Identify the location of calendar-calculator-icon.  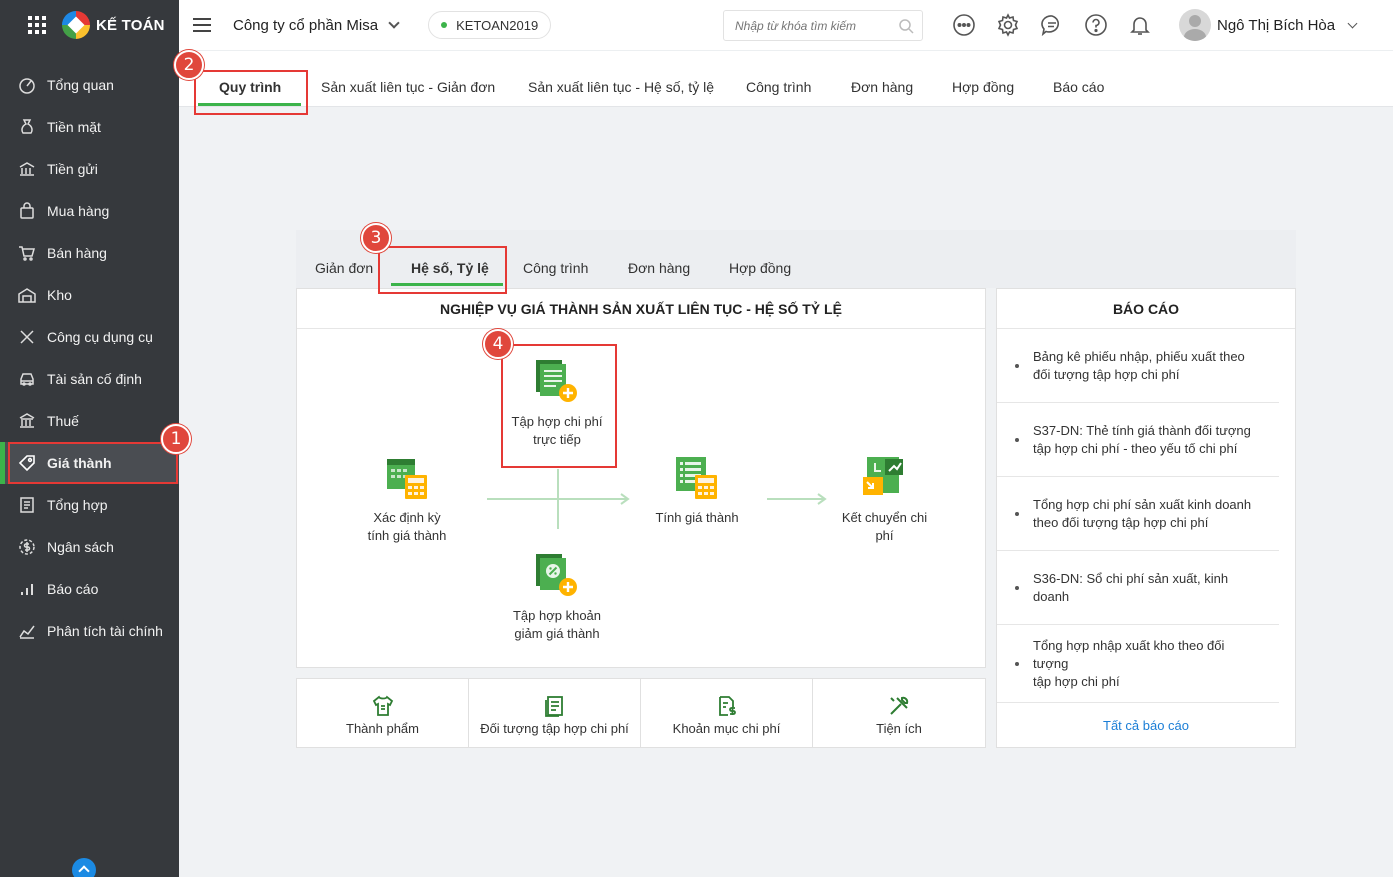
(407, 479).